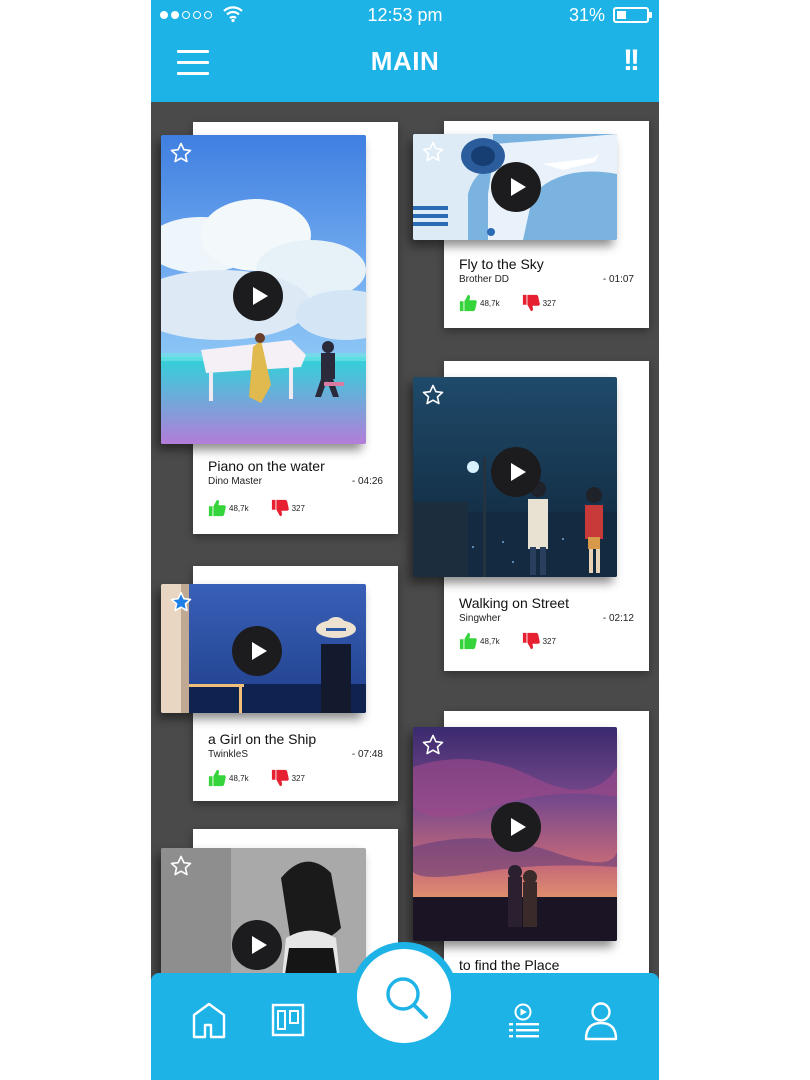 This screenshot has height=1080, width=810. Describe the element at coordinates (601, 1021) in the screenshot. I see `profile-icon` at that location.